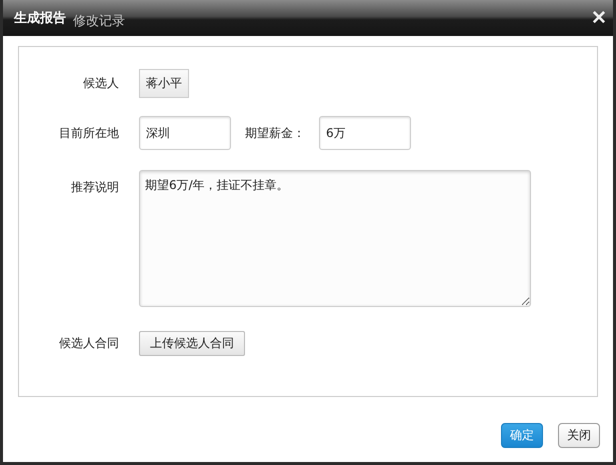  Describe the element at coordinates (275, 133) in the screenshot. I see `salary-label: 期望薪金：` at that location.